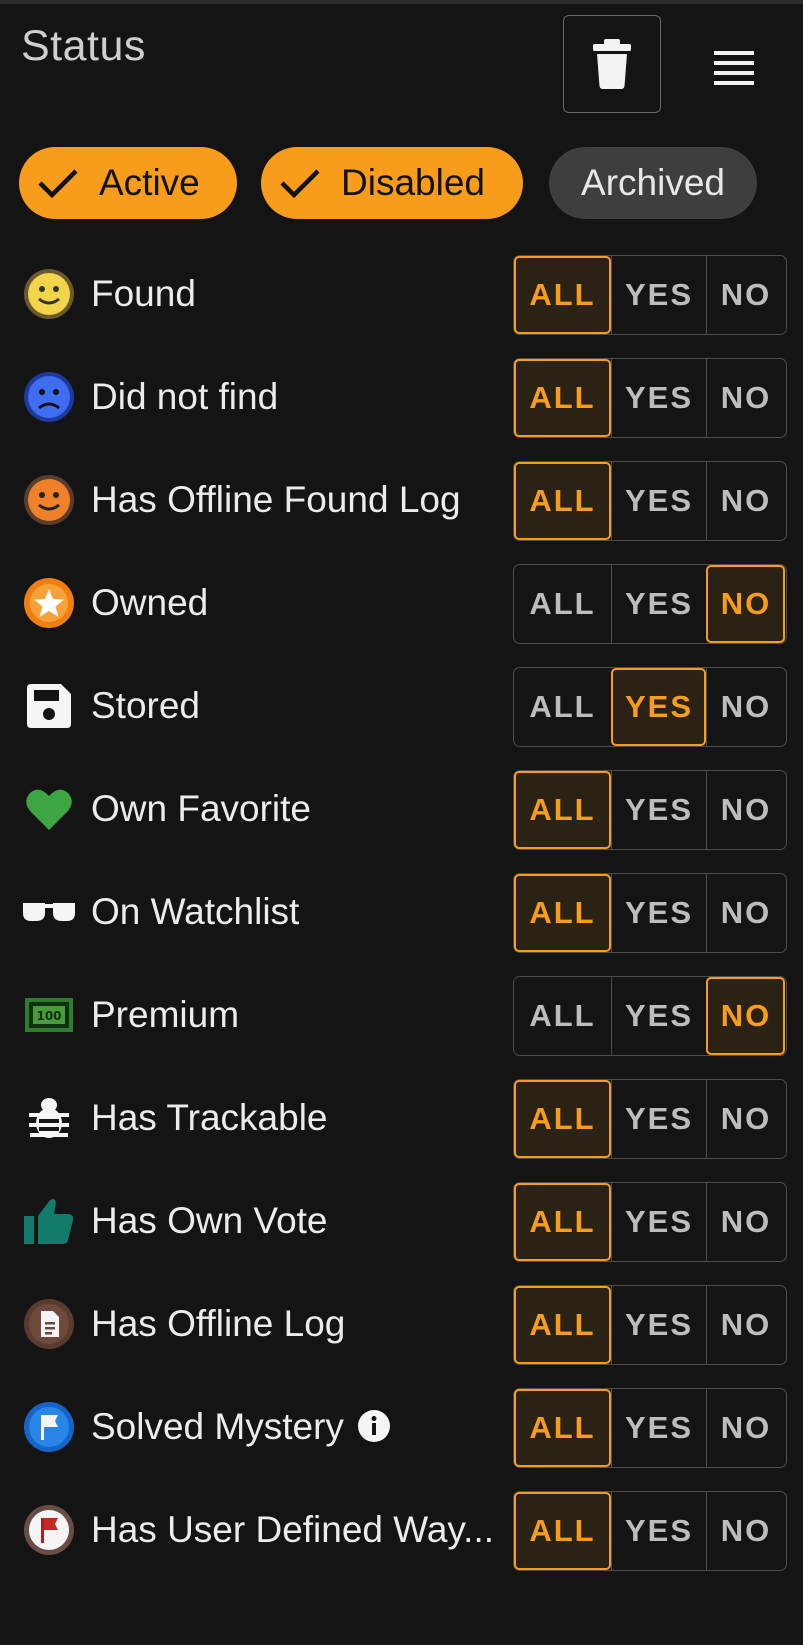  I want to click on filter-row-premium: 100 Premium ALL YES NO, so click(401, 1015).